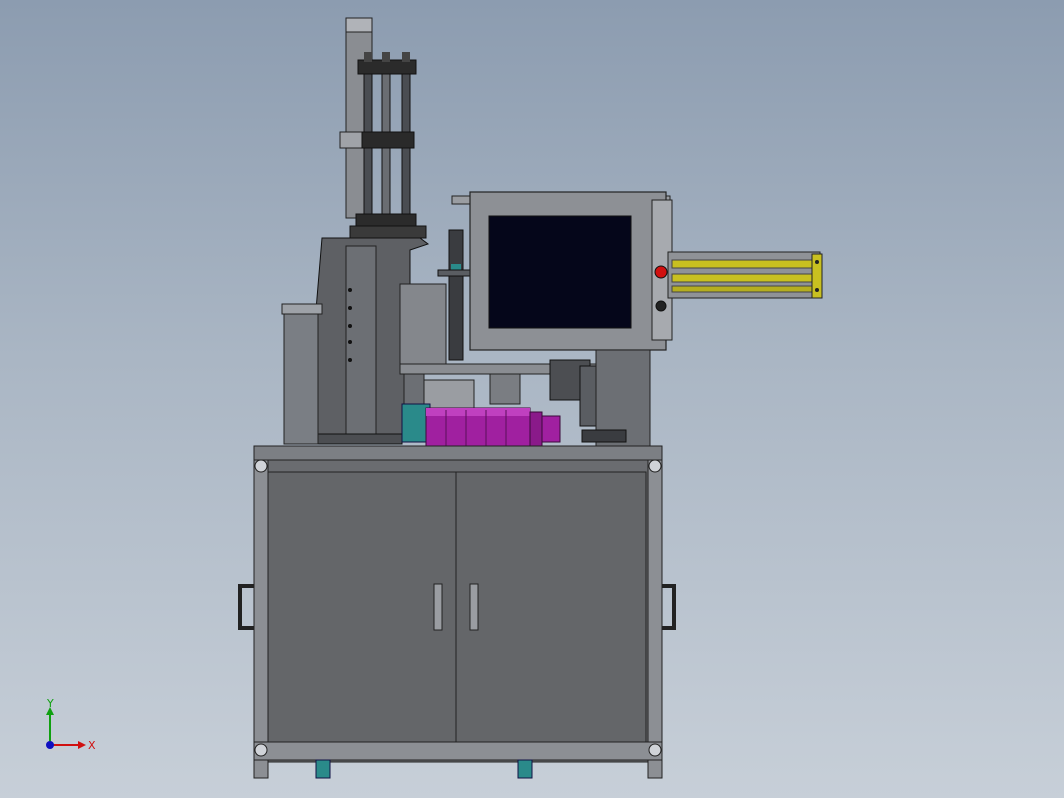  I want to click on press-column, so click(383, 128).